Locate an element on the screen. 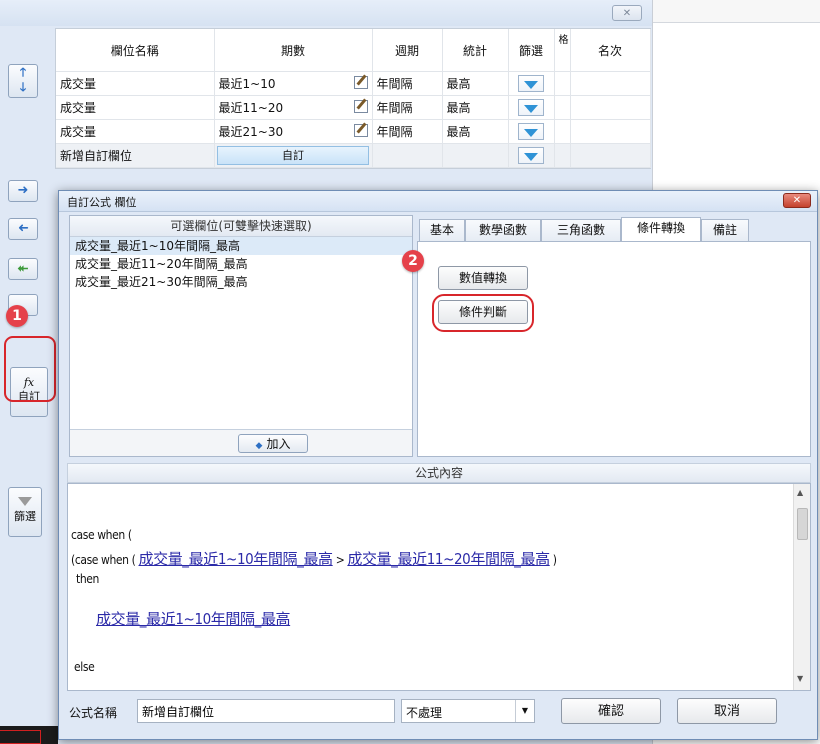 The height and width of the screenshot is (744, 820). window-titlebar: ✕ is located at coordinates (326, 13).